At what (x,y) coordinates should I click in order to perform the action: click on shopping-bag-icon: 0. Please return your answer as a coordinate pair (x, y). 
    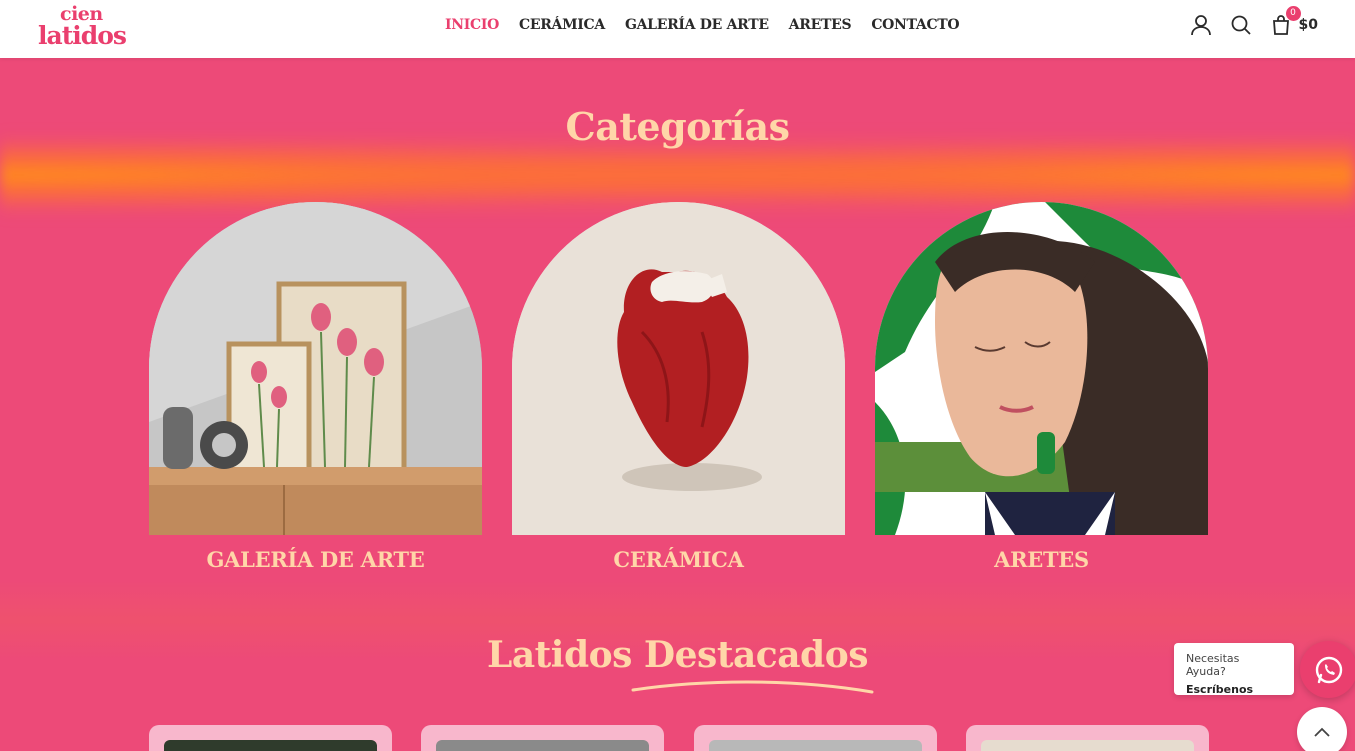
    Looking at the image, I should click on (1286, 21).